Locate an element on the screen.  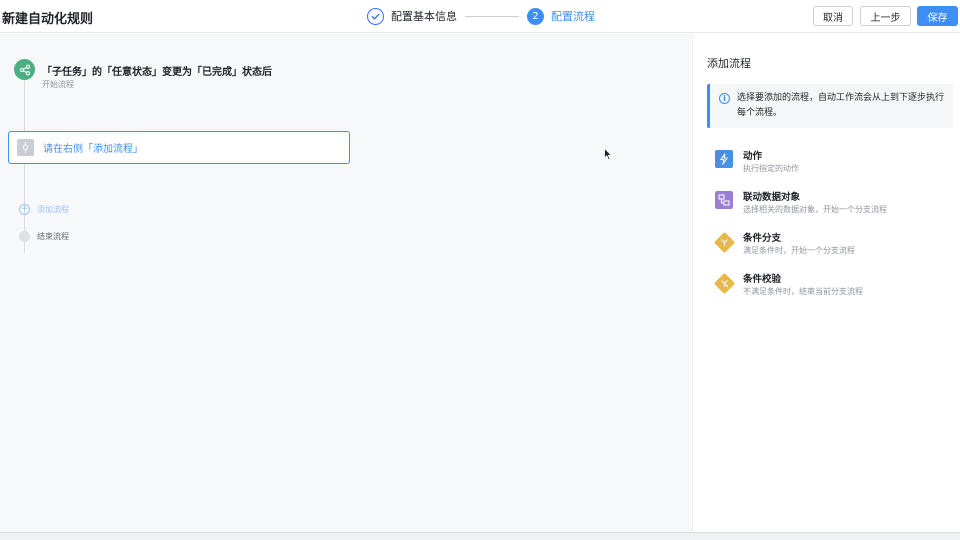
end-dot-icon is located at coordinates (24, 236).